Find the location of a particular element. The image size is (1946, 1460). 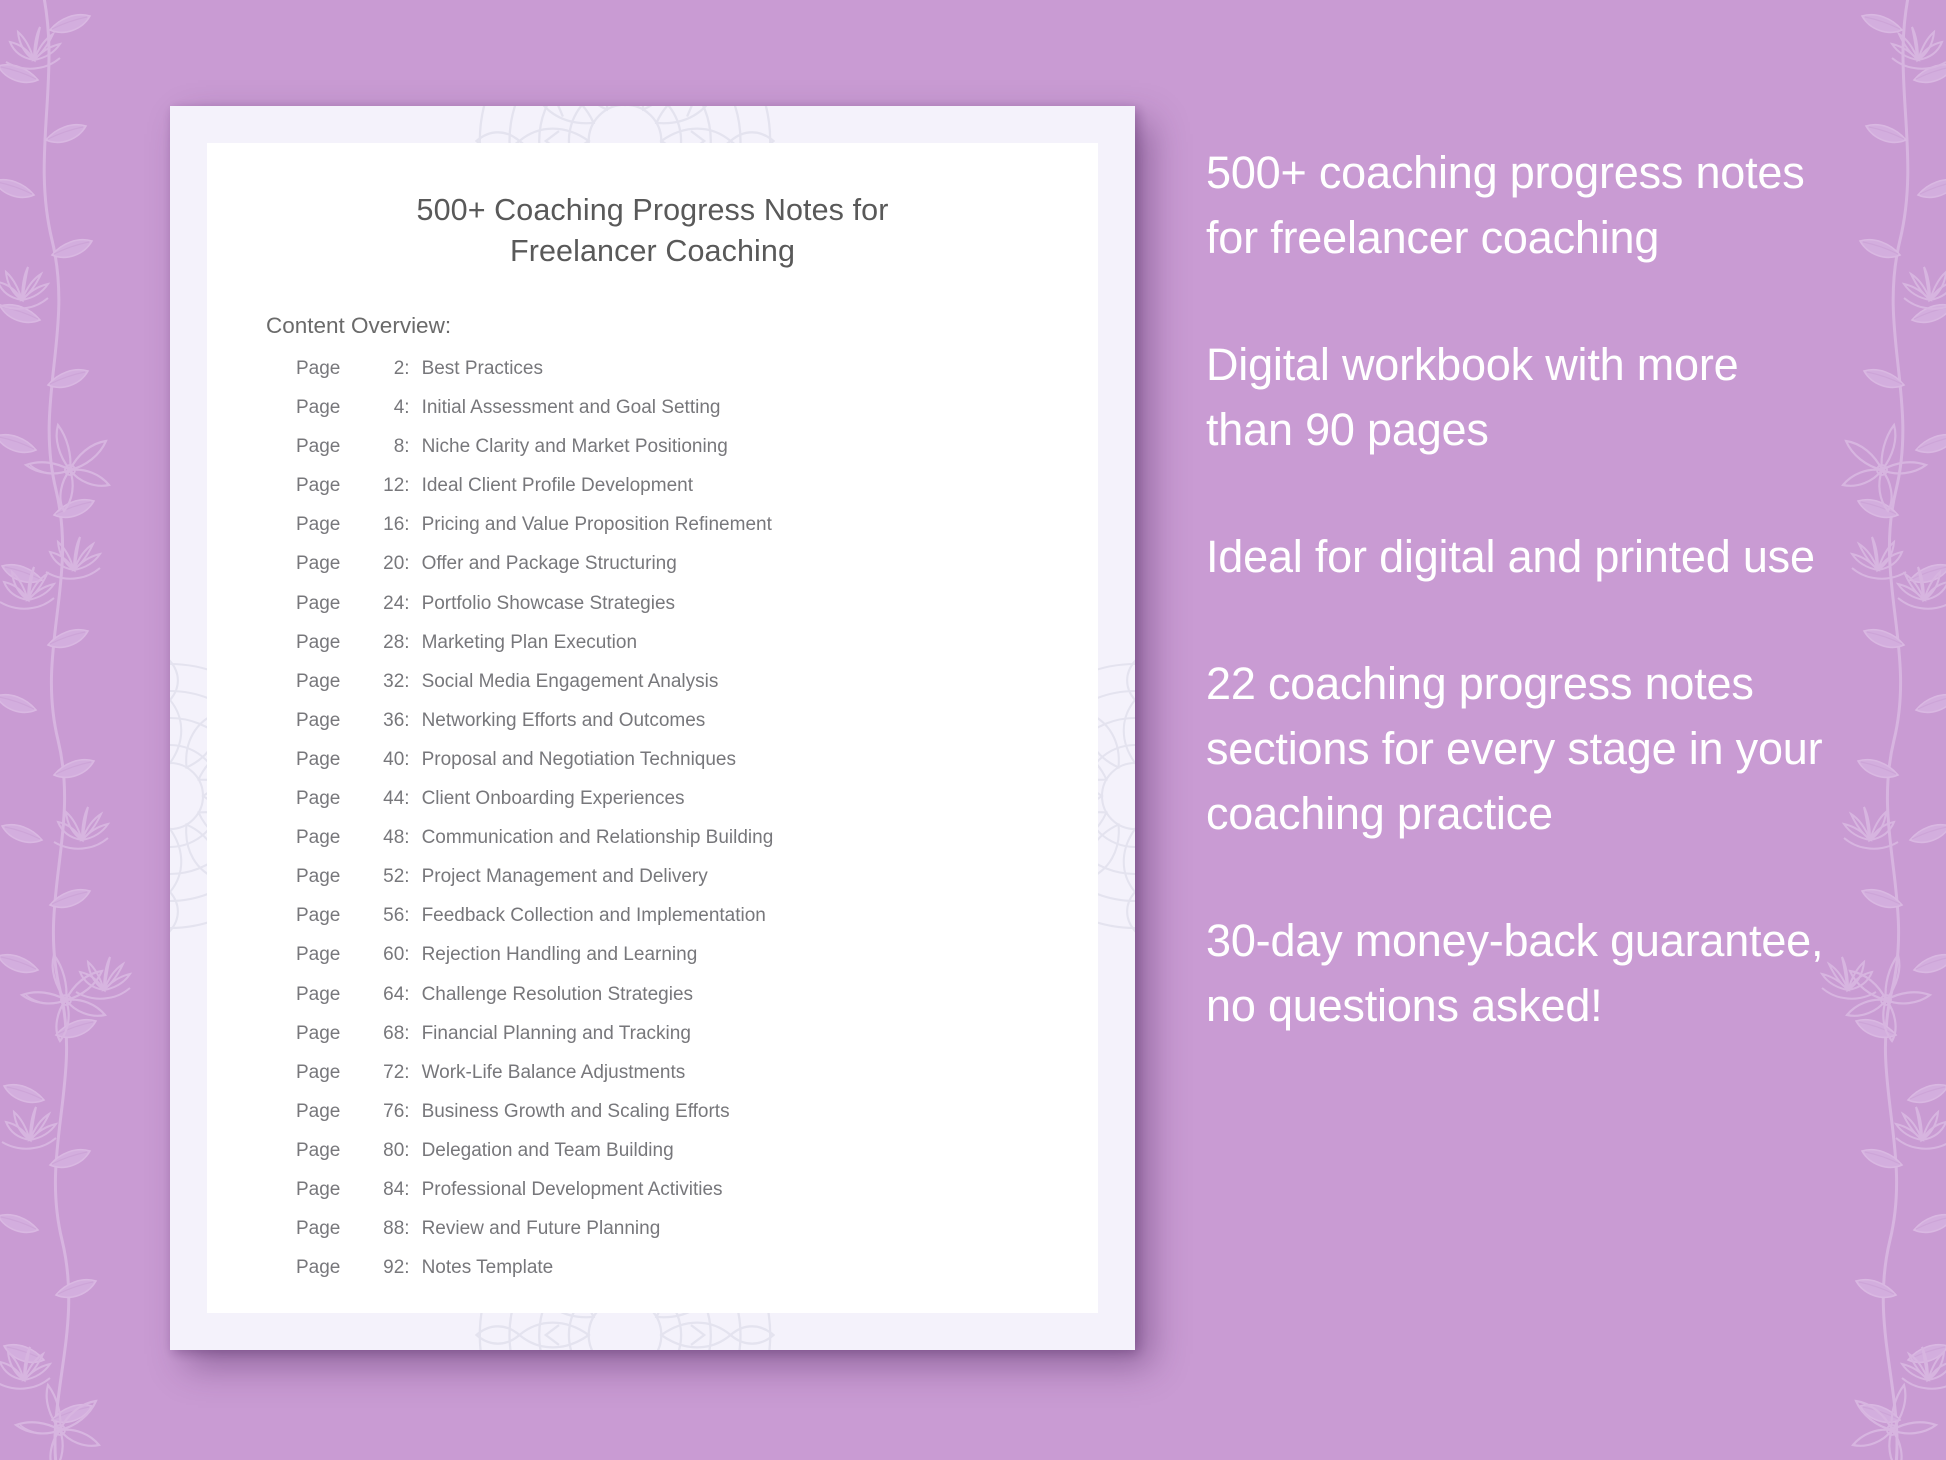

toc-section-title: Social Media Engagement Analysis is located at coordinates (570, 681).